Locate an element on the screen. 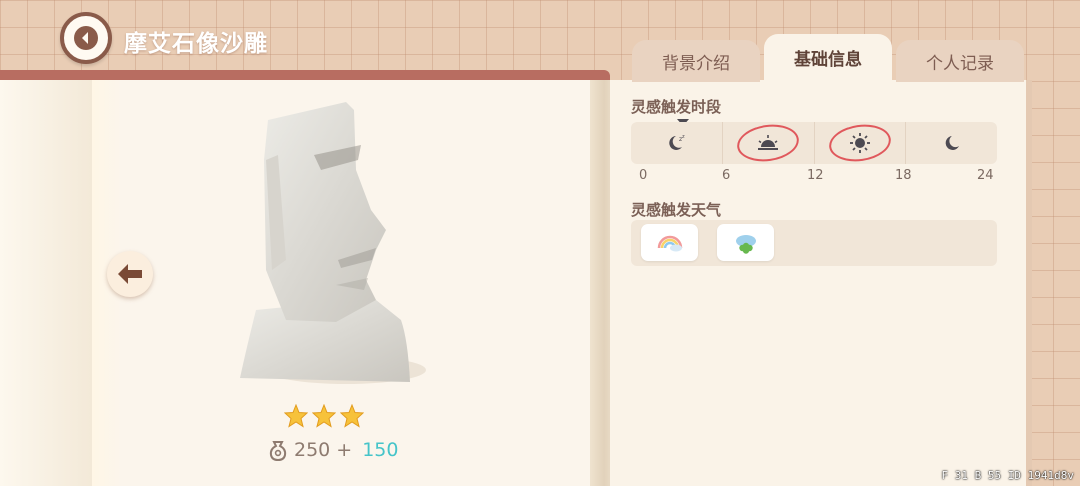 The image size is (1080, 486). arrow-left-icon is located at coordinates (130, 274).